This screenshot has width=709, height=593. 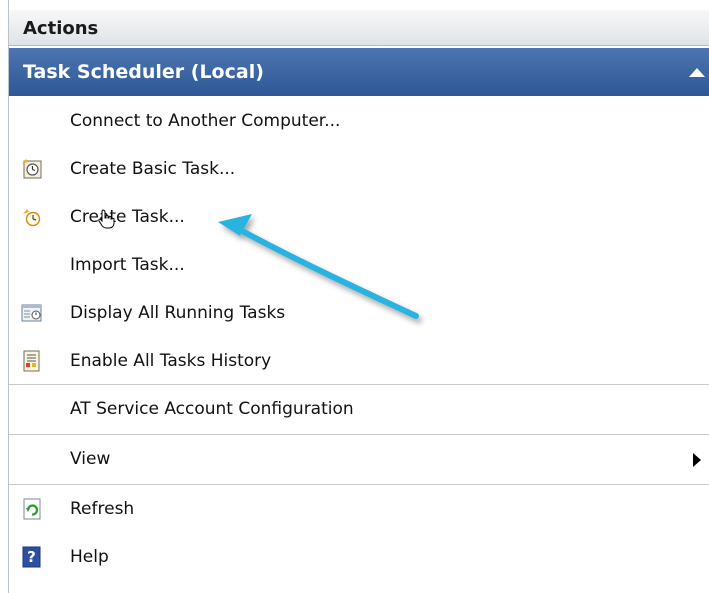 What do you see at coordinates (90, 459) in the screenshot?
I see `menu-item-label: View` at bounding box center [90, 459].